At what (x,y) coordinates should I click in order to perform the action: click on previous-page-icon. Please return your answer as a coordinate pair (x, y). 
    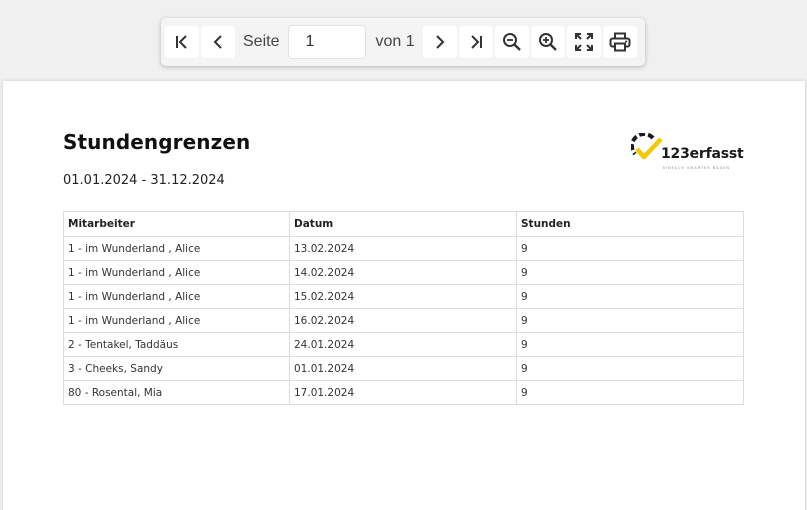
    Looking at the image, I should click on (218, 42).